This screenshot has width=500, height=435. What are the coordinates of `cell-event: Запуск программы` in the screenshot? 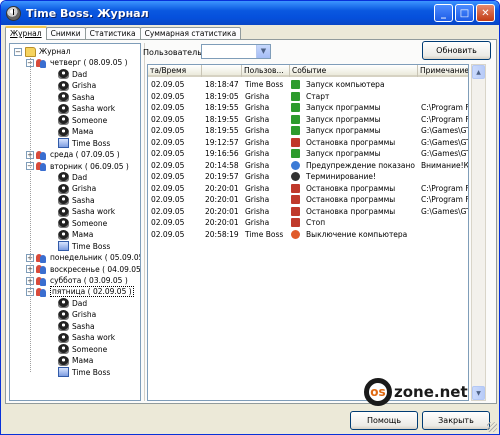 It's located at (354, 108).